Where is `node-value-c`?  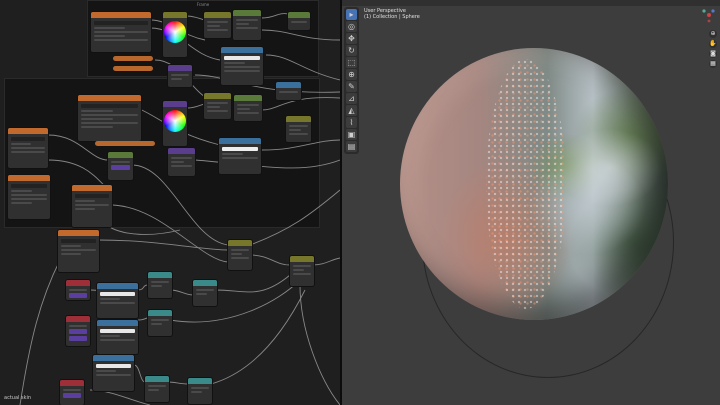 node-value-c is located at coordinates (72, 392).